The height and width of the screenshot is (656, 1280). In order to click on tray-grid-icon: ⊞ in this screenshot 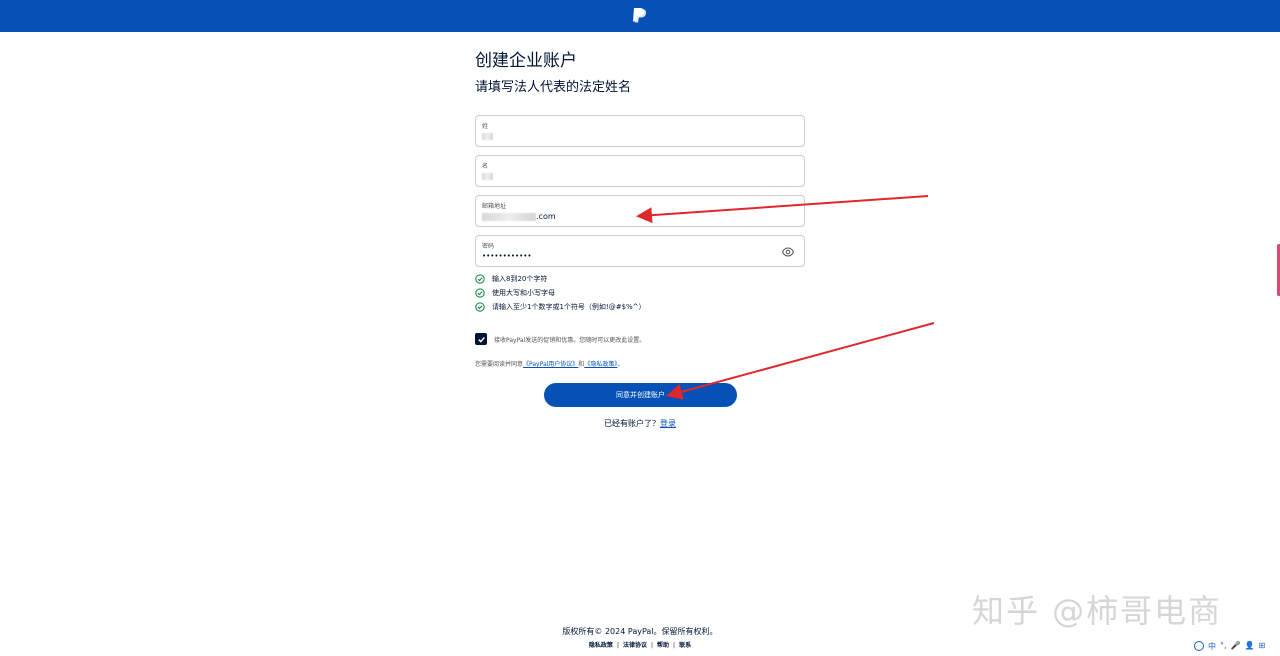, I will do `click(1261, 646)`.